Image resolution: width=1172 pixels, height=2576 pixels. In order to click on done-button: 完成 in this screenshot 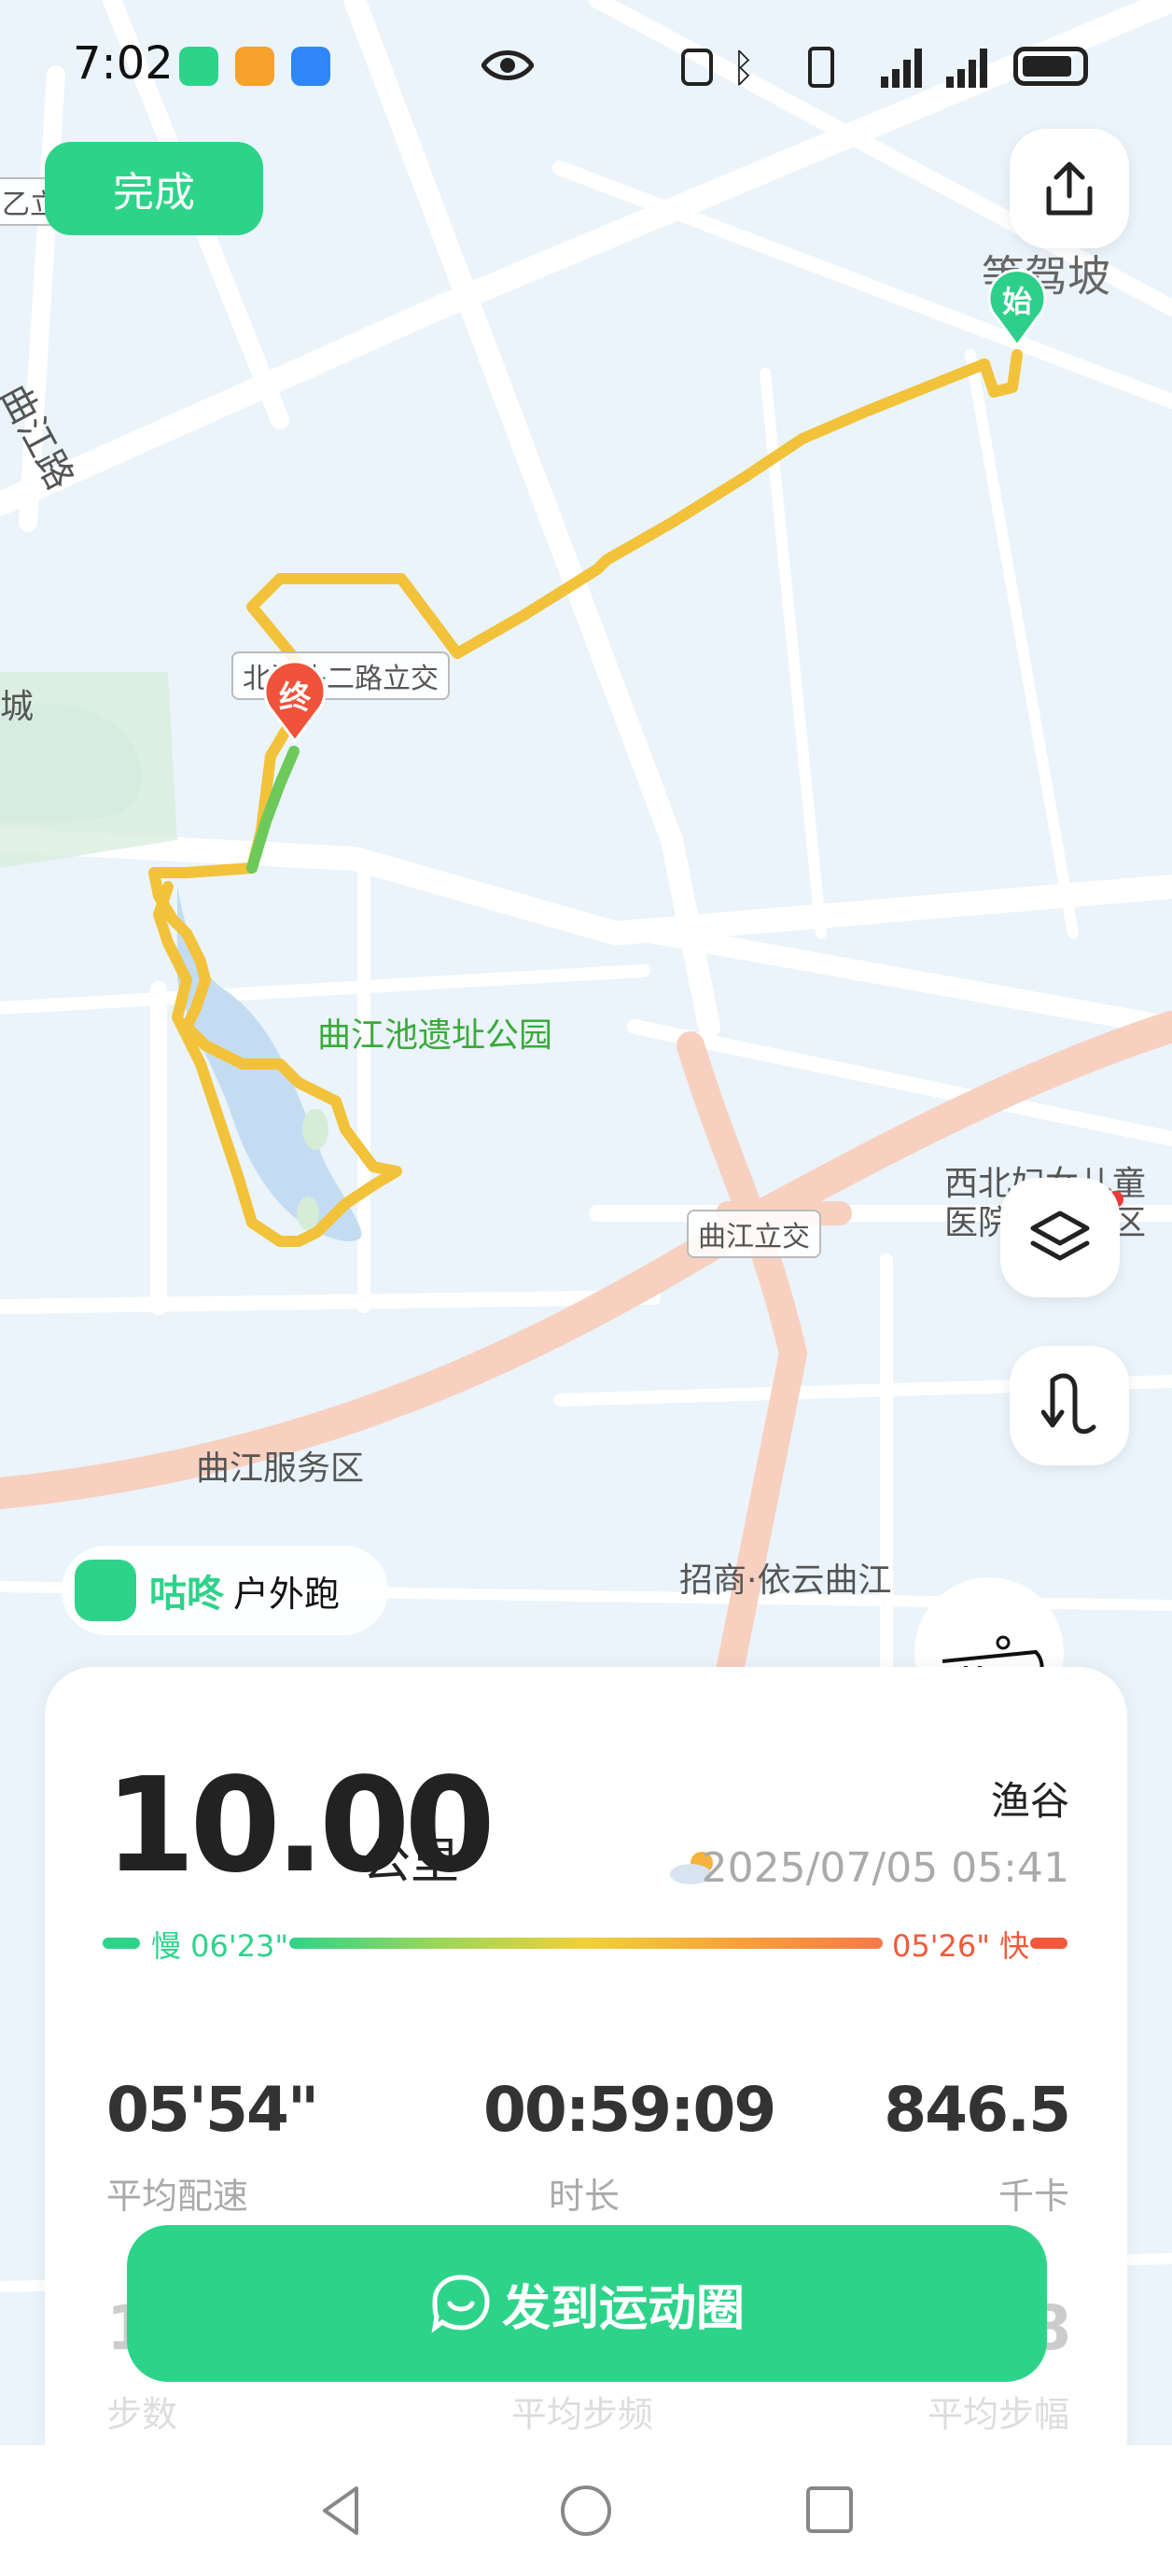, I will do `click(154, 188)`.